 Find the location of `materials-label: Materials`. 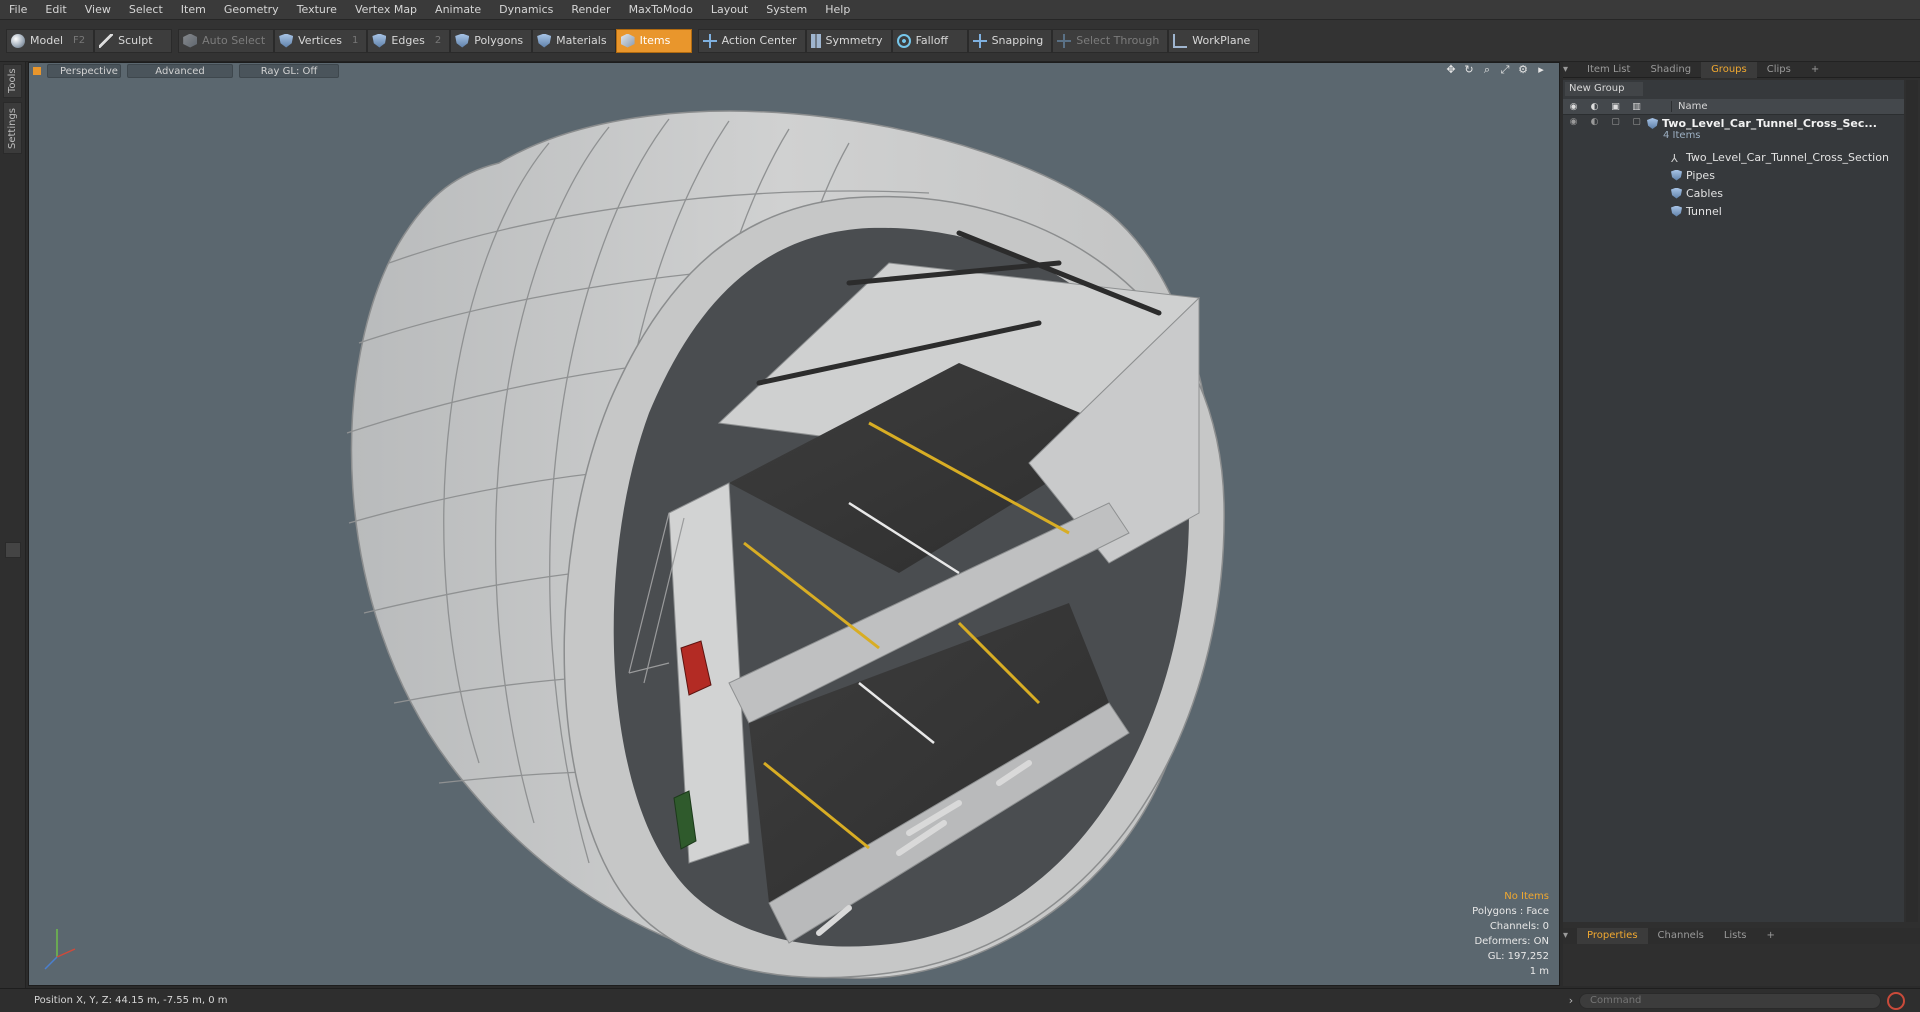

materials-label: Materials is located at coordinates (581, 40).